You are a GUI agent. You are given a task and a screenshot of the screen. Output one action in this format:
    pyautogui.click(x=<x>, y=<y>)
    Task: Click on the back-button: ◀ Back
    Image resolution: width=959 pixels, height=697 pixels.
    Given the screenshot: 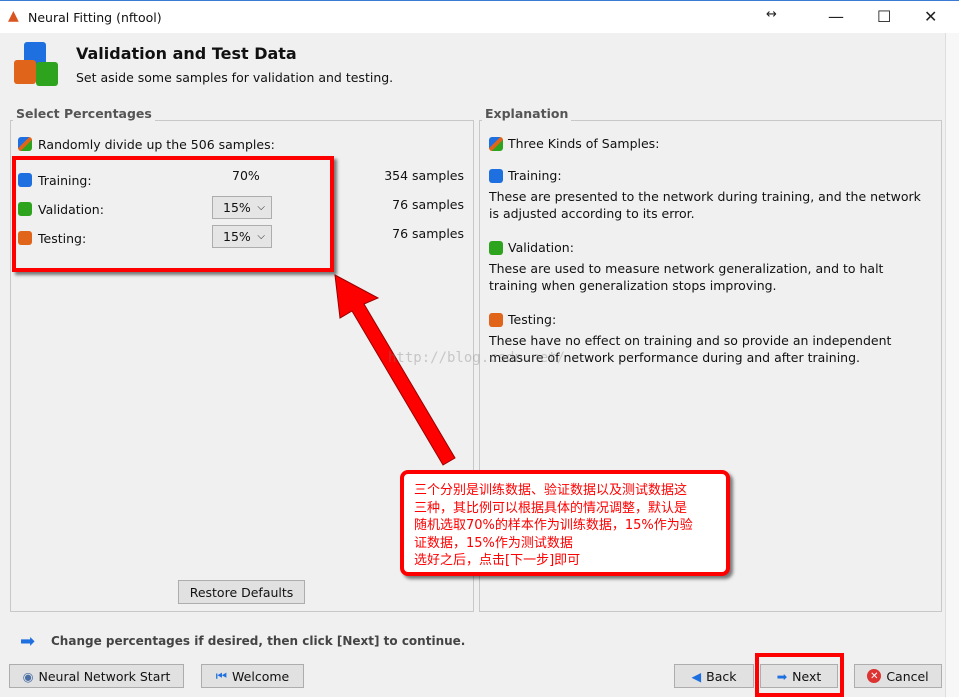 What is the action you would take?
    pyautogui.click(x=714, y=676)
    